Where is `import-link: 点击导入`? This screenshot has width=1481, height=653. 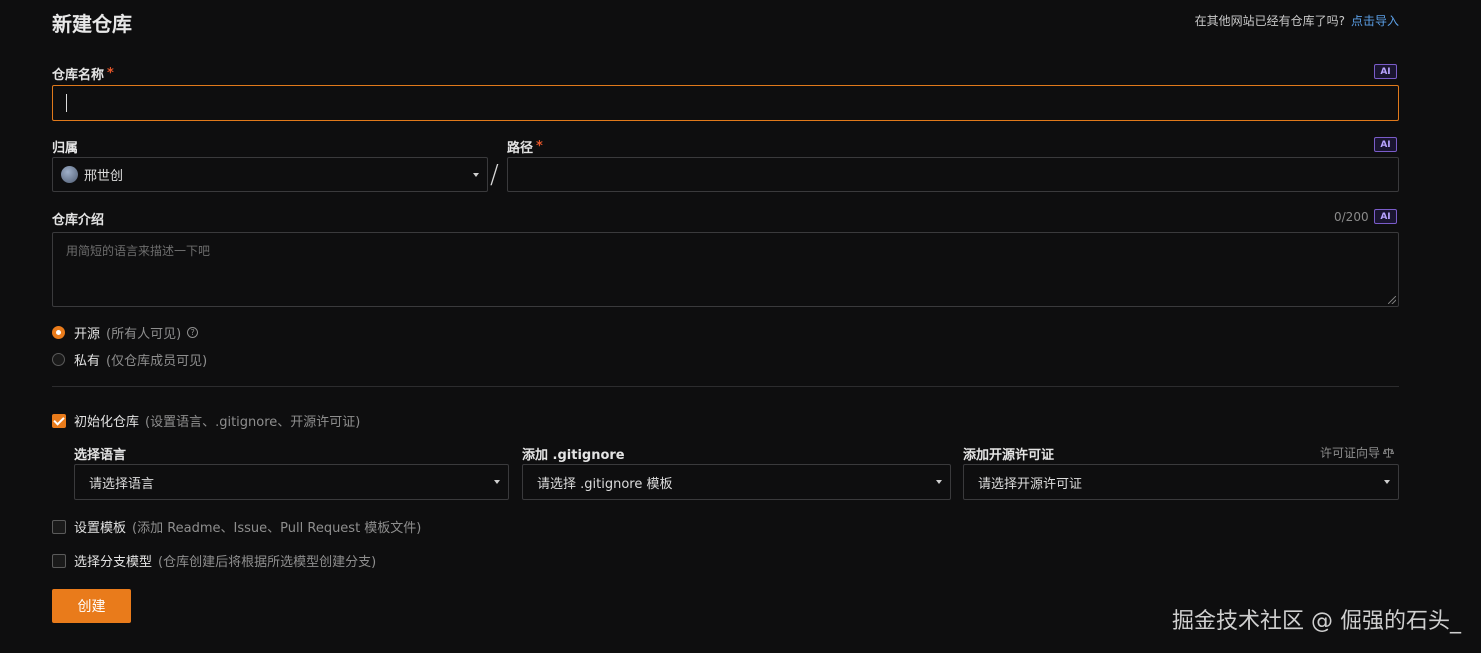
import-link: 点击导入 is located at coordinates (1375, 21).